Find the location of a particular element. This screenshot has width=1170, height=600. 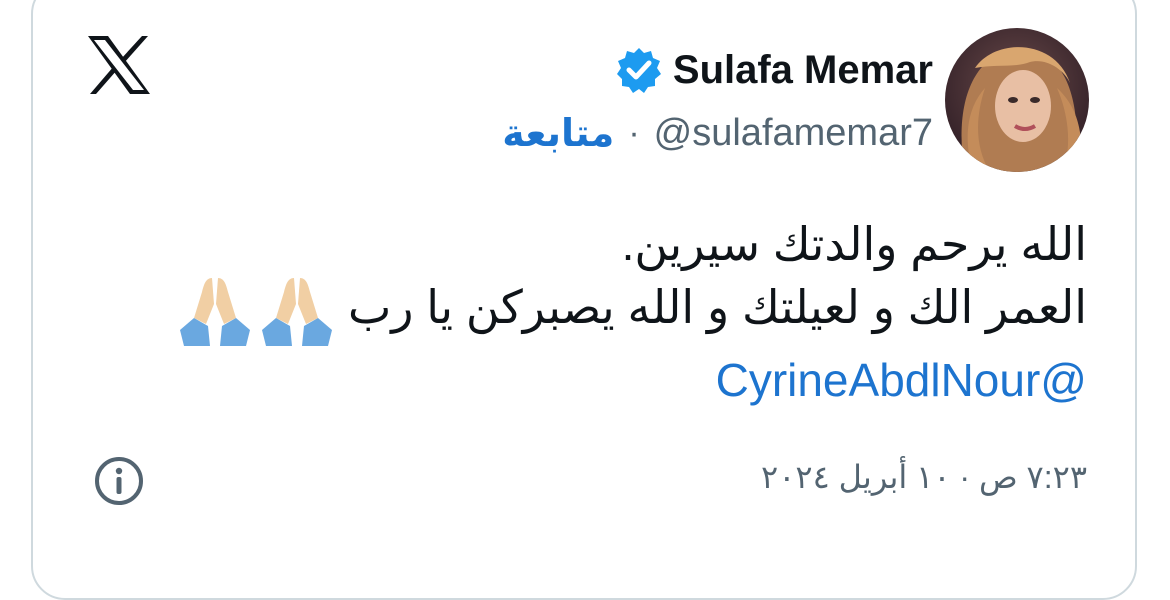

tweet-timestamp: ٧:٢٣ ص · ١٠ أبريل ٢٠٢٤ is located at coordinates (924, 477).